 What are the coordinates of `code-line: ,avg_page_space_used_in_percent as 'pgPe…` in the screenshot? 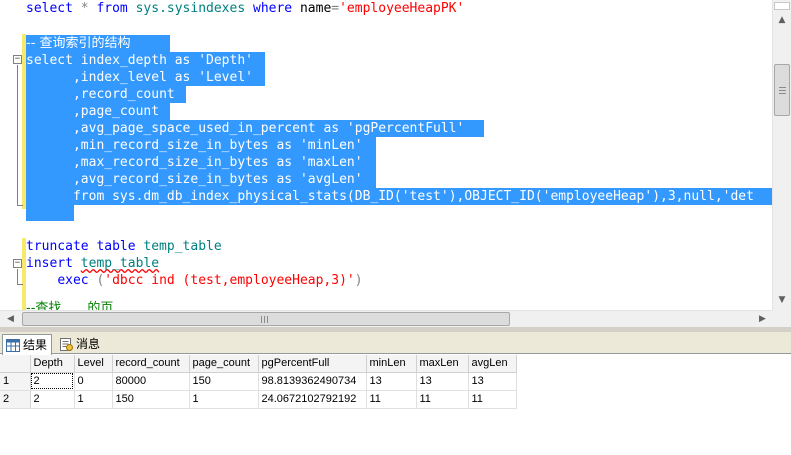 It's located at (245, 128).